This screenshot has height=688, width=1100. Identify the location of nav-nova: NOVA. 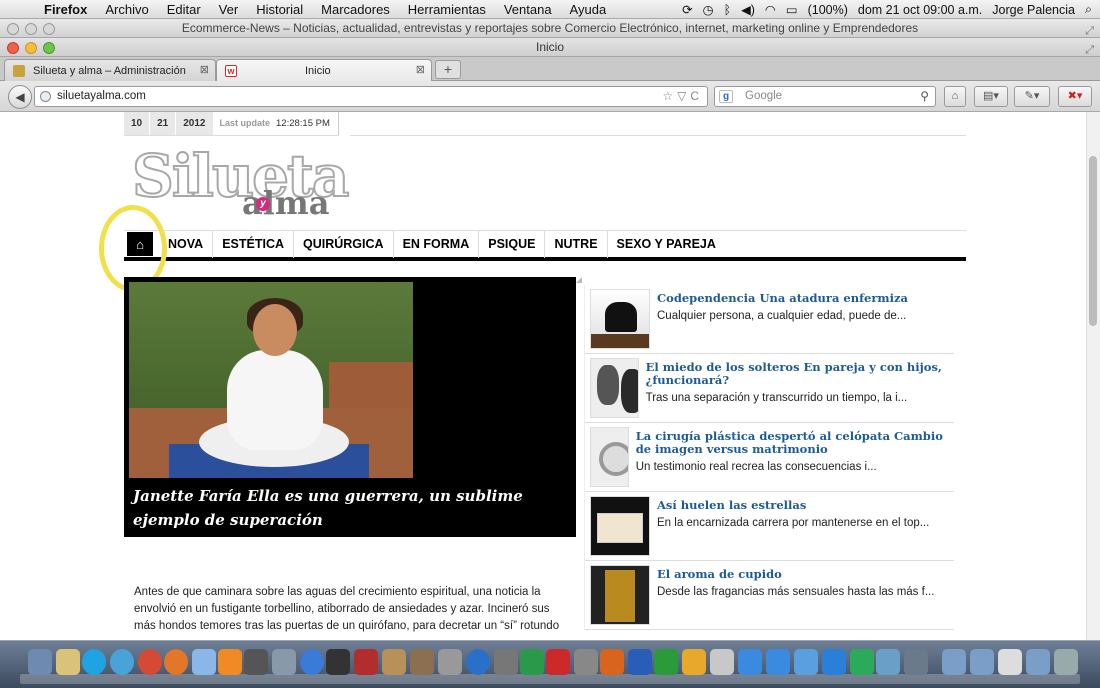
(186, 244).